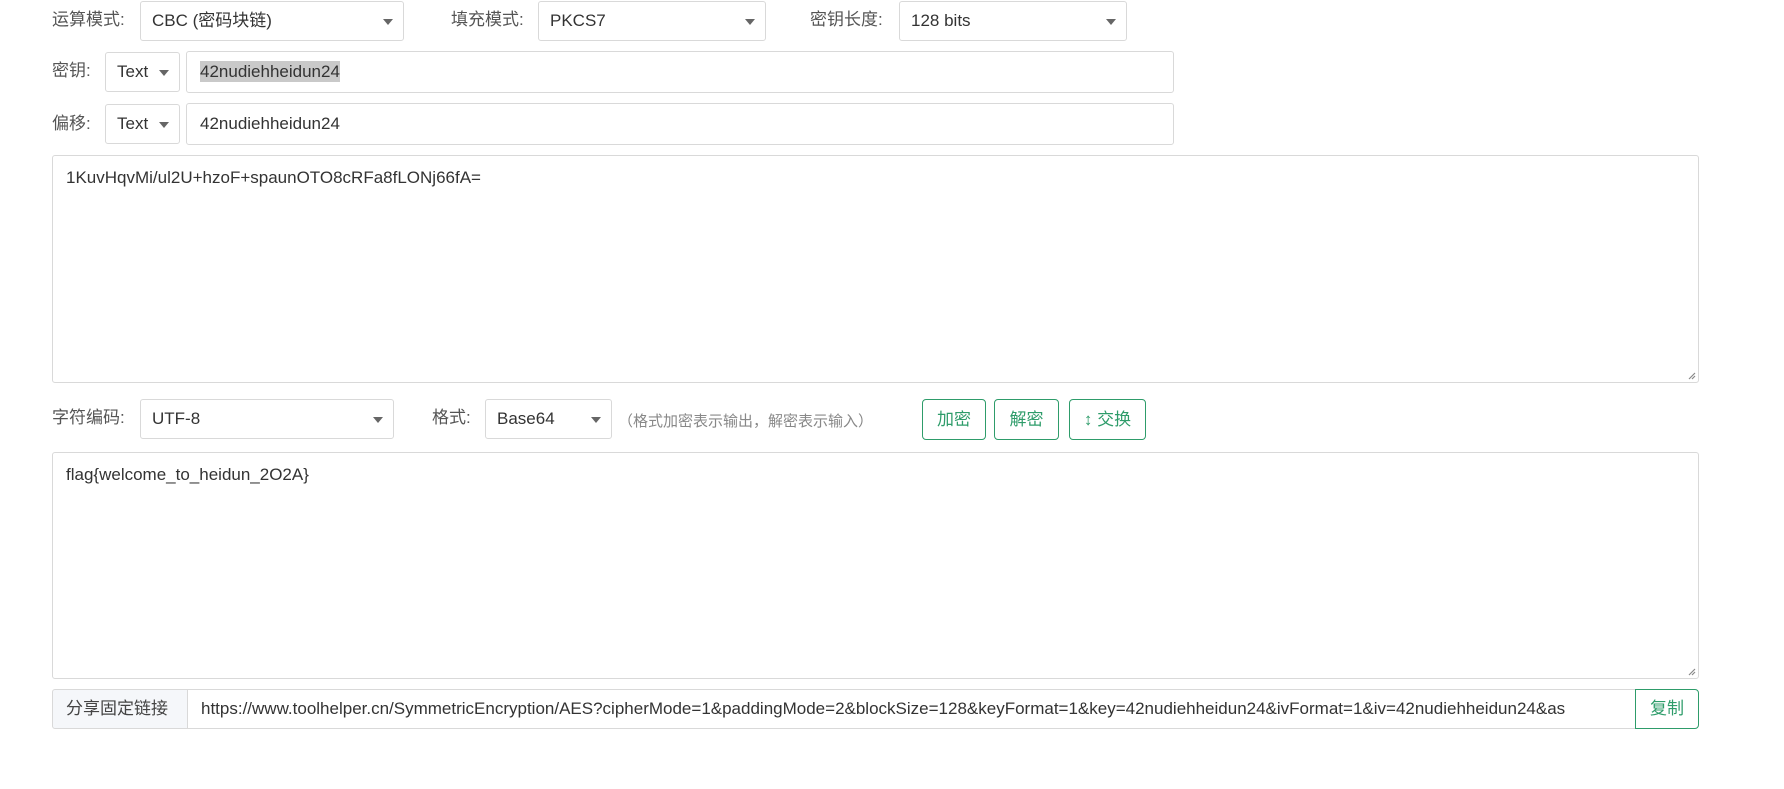 This screenshot has height=789, width=1784. What do you see at coordinates (88, 417) in the screenshot?
I see `charset-label: 字符编码:` at bounding box center [88, 417].